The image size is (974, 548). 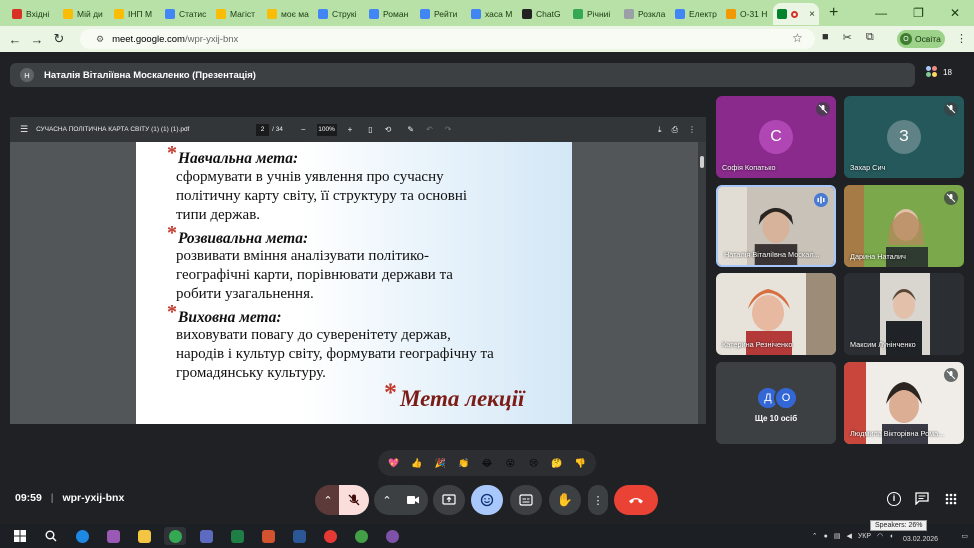 I want to click on camera-options-button: ⌃, so click(x=387, y=500).